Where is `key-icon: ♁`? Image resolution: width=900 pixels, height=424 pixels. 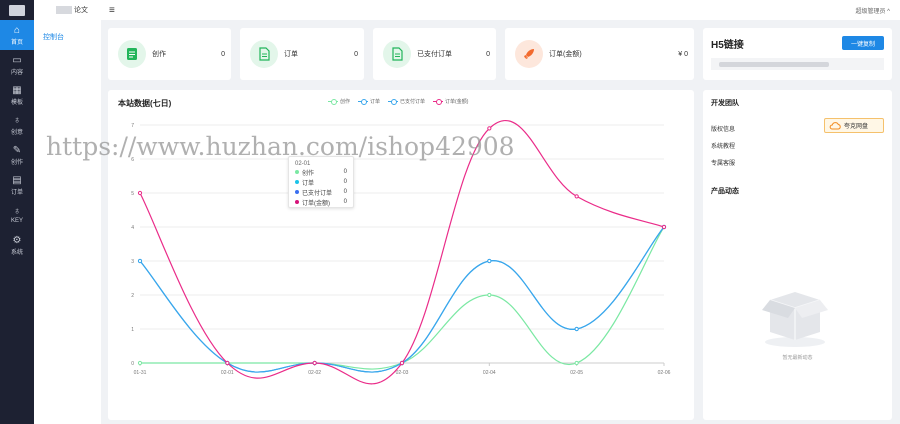 key-icon: ♁ is located at coordinates (17, 211).